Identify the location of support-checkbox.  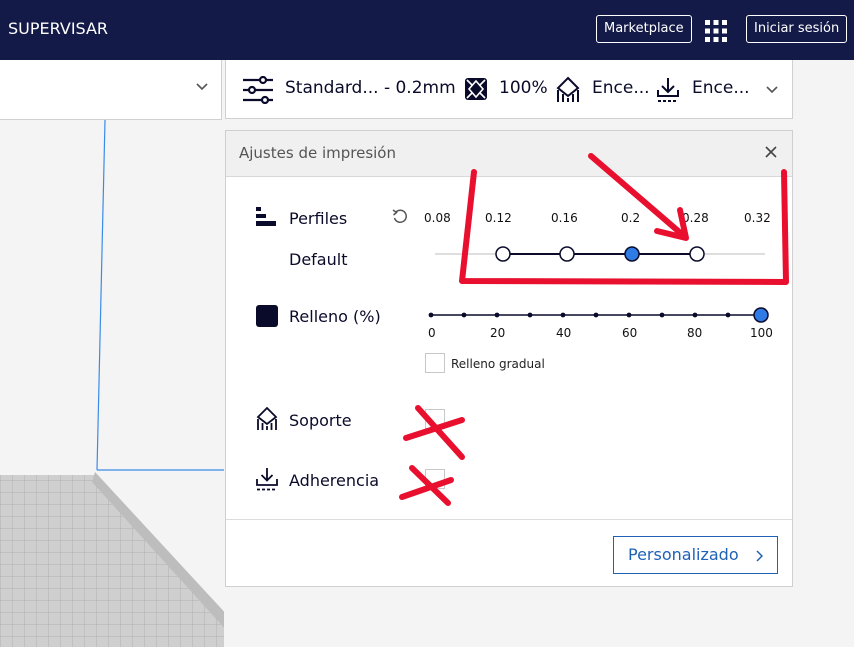
(435, 419).